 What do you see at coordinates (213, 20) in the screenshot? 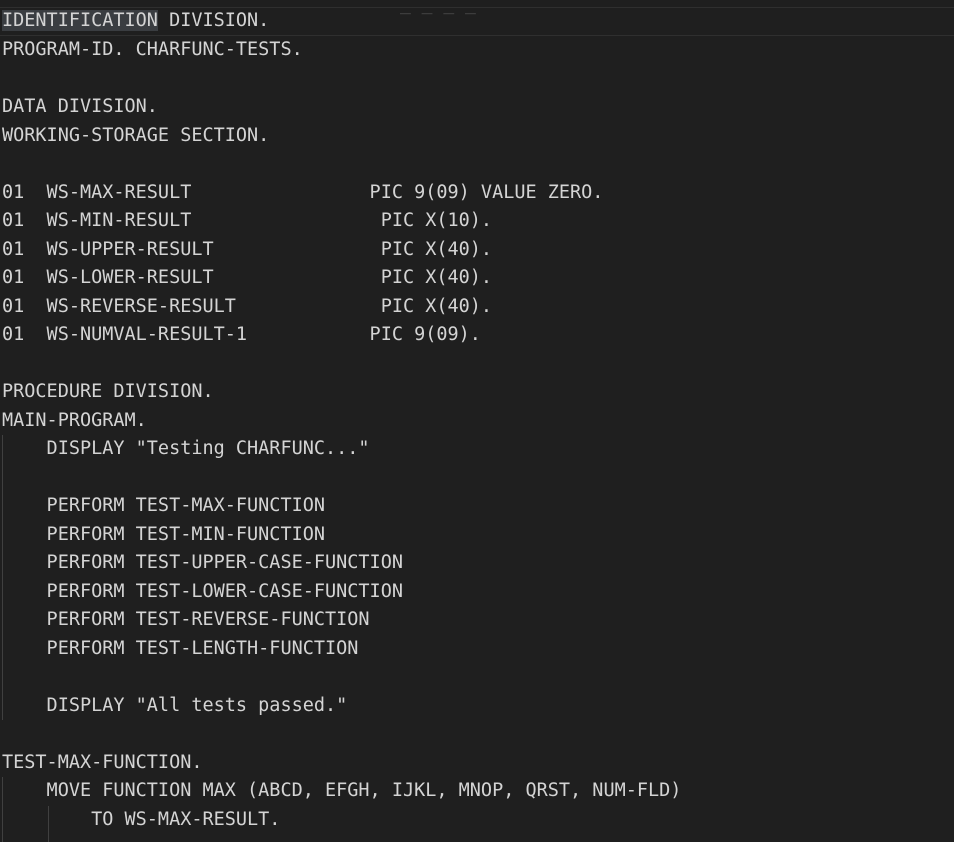
I see `code-text: DIVISION.` at bounding box center [213, 20].